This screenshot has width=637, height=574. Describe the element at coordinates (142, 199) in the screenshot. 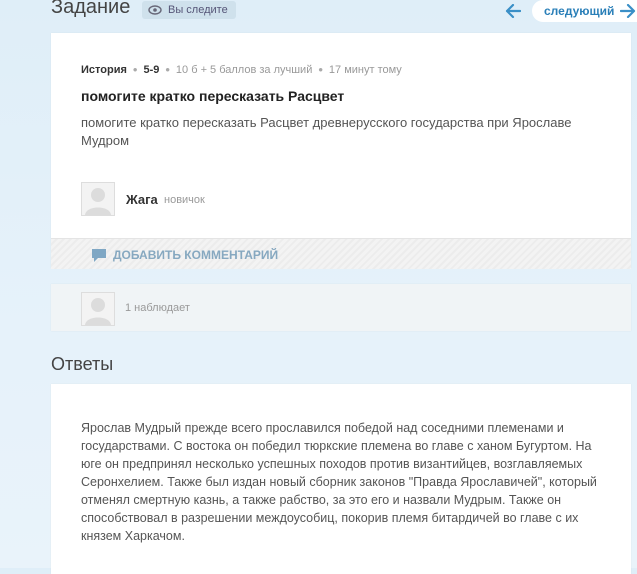

I see `author-name: Жага` at that location.